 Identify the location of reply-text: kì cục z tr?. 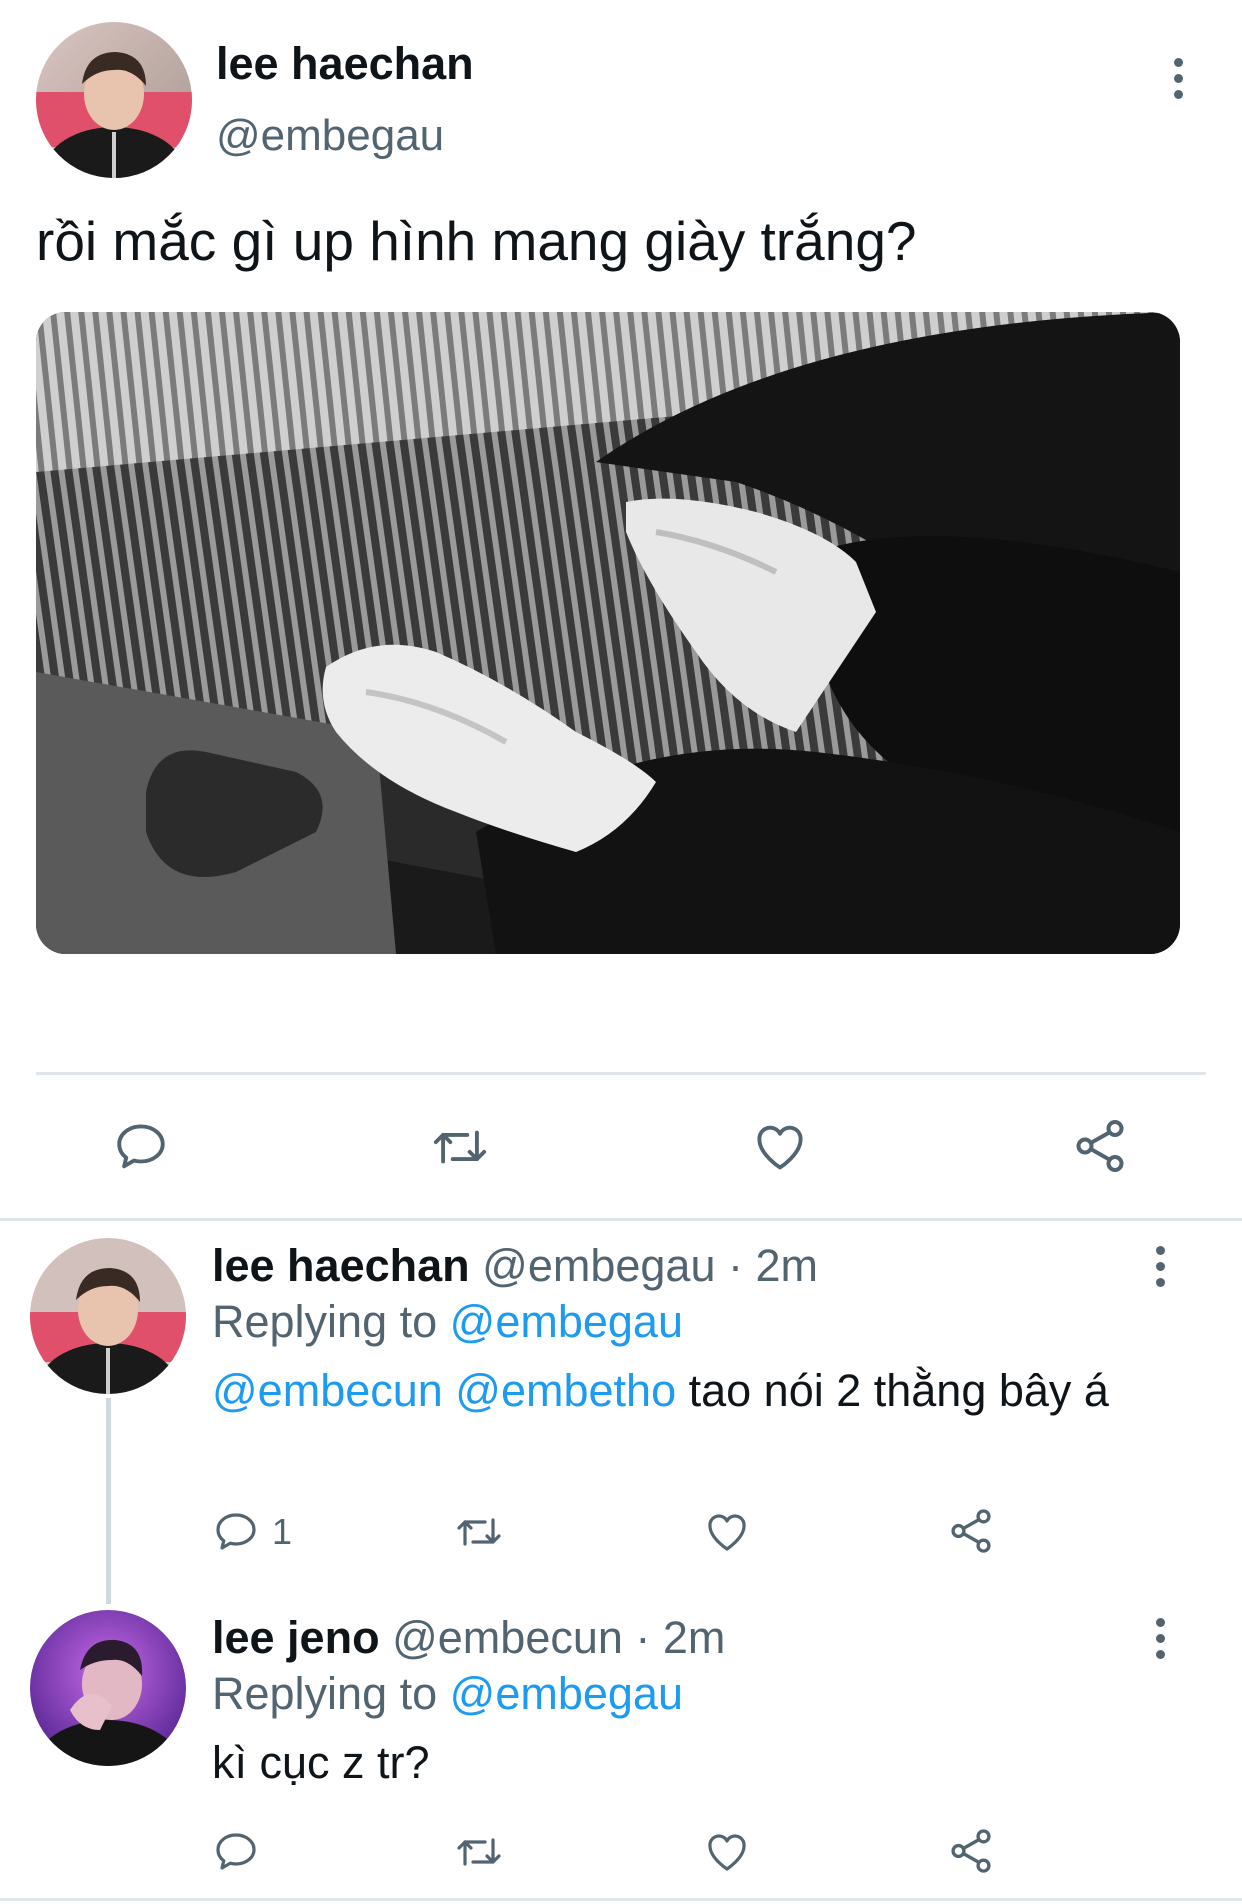
(321, 1762).